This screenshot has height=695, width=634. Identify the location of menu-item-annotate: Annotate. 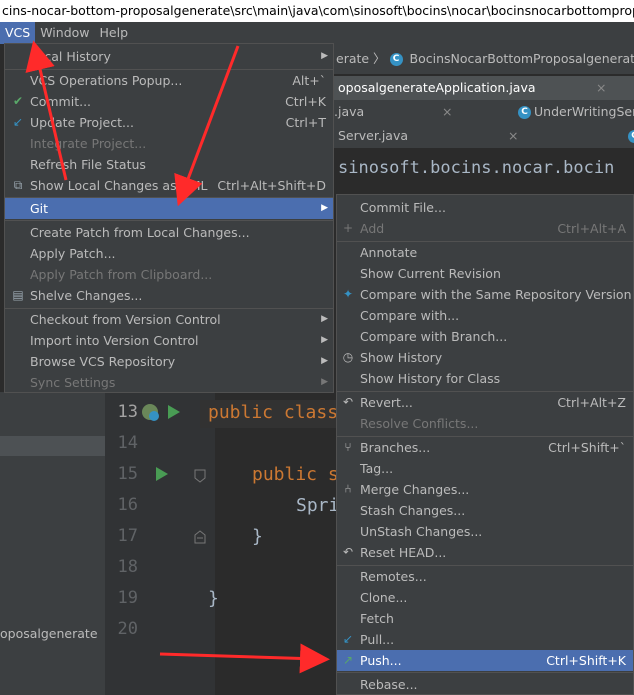
(485, 252).